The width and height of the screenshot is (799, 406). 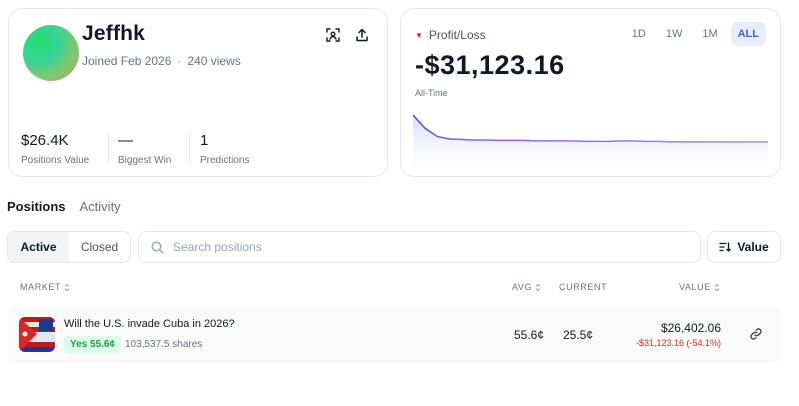 I want to click on sort-label: Value, so click(x=753, y=247).